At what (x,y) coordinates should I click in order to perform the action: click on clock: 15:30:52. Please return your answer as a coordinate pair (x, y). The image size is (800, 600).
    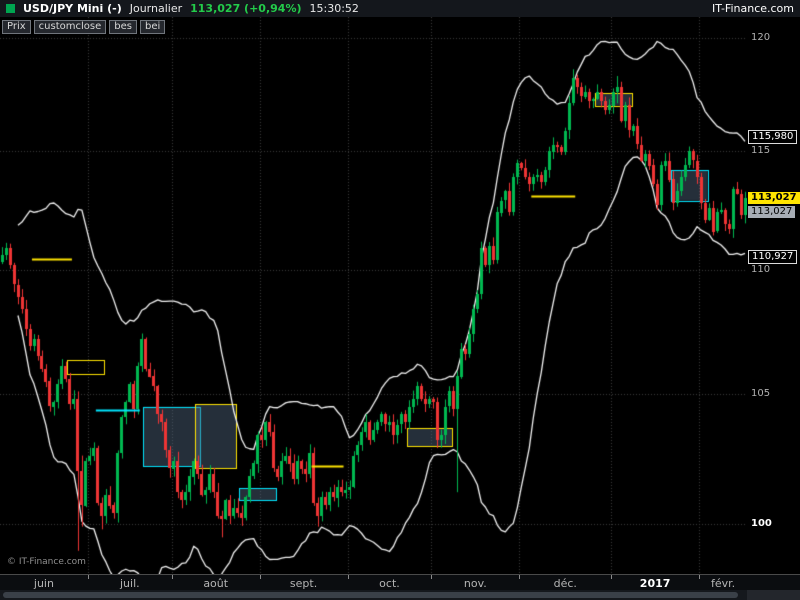
    Looking at the image, I should click on (334, 8).